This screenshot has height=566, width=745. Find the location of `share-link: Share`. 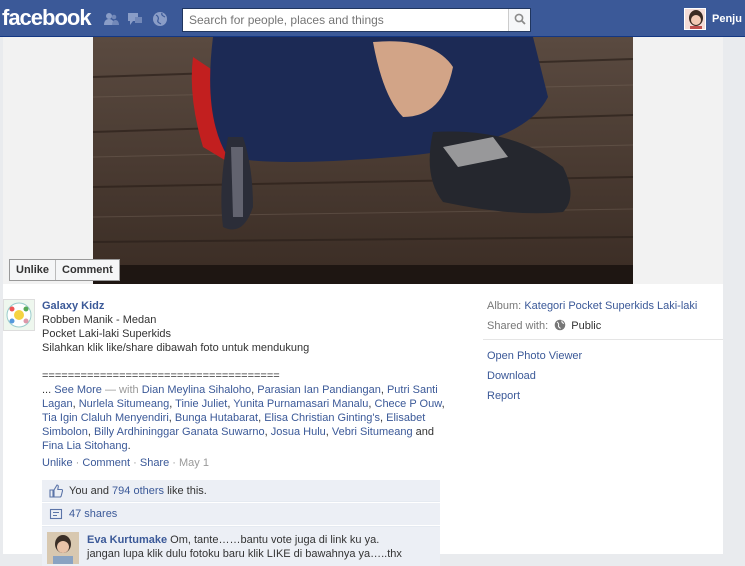

share-link: Share is located at coordinates (154, 463).